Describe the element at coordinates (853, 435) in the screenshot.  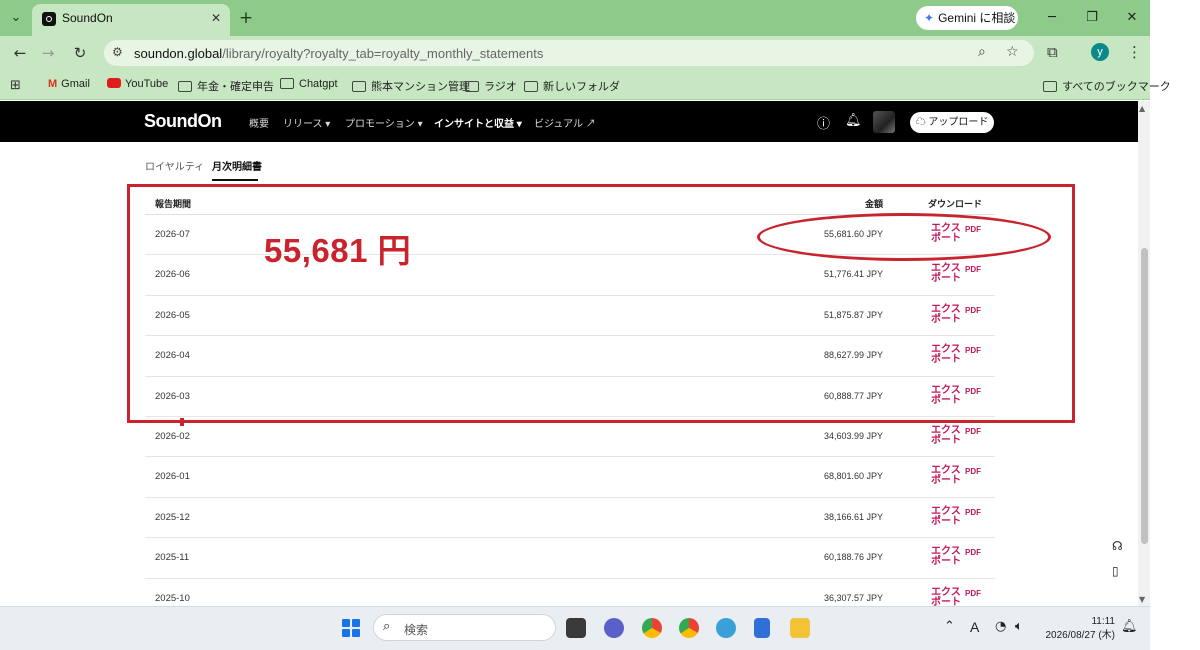
I see `row-amount: 34,603.99 JPY` at that location.